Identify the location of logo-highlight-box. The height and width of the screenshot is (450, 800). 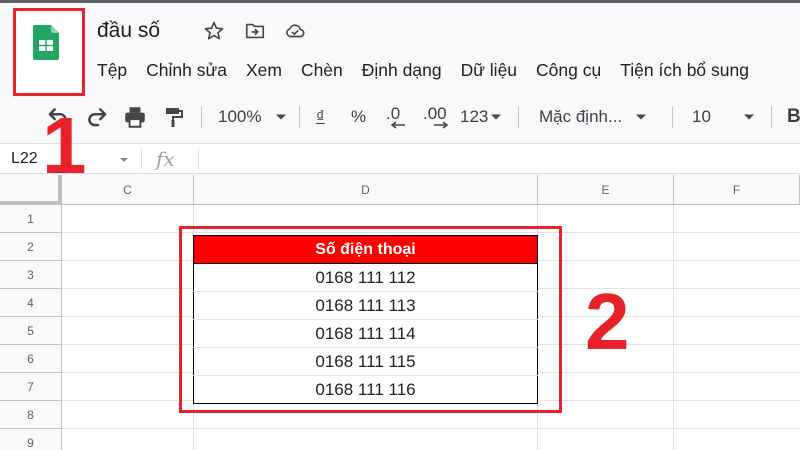
(49, 52).